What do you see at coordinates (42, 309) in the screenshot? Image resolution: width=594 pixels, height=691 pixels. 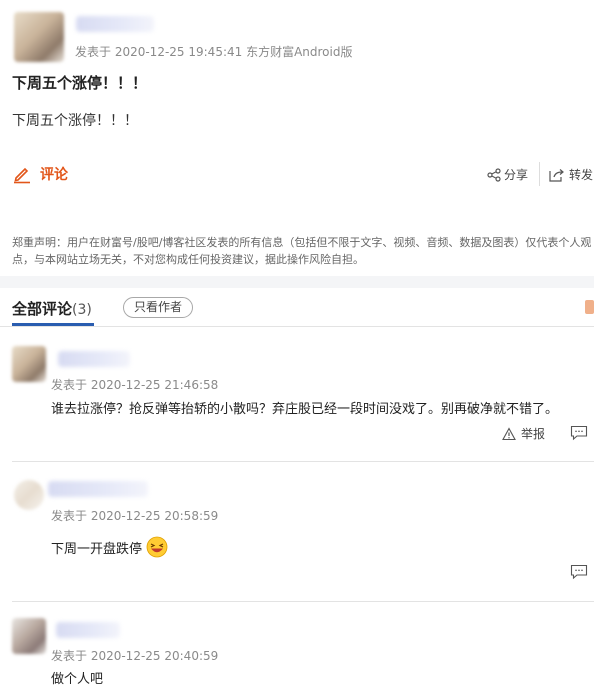 I see `tab-all-comments-label: 全部评论` at bounding box center [42, 309].